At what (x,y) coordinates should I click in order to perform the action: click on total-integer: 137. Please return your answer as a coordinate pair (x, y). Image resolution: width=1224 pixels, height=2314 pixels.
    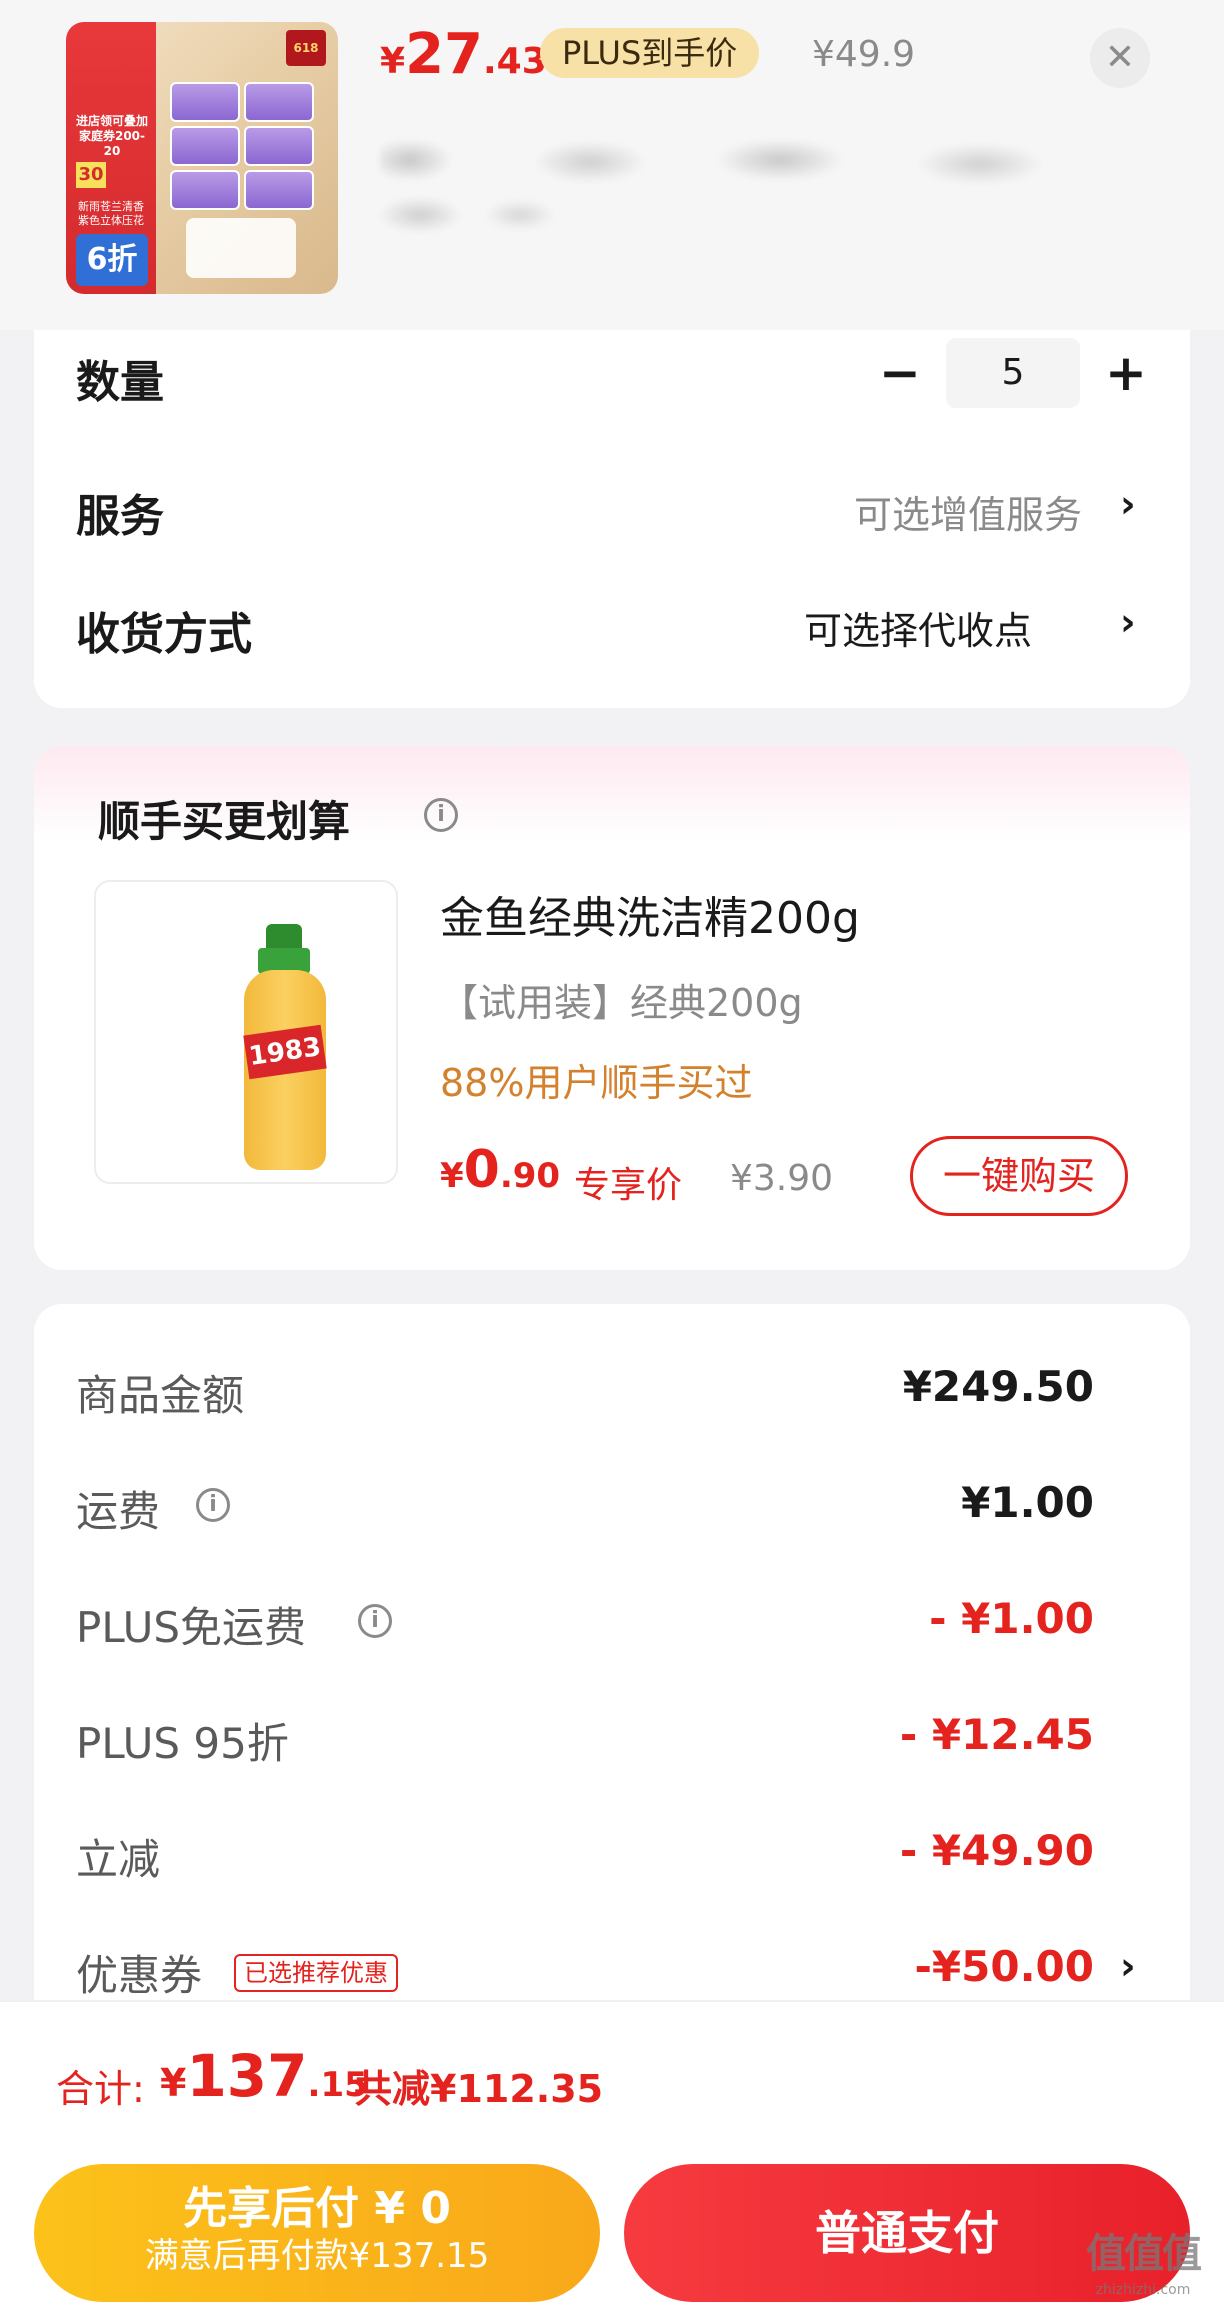
    Looking at the image, I should click on (247, 2076).